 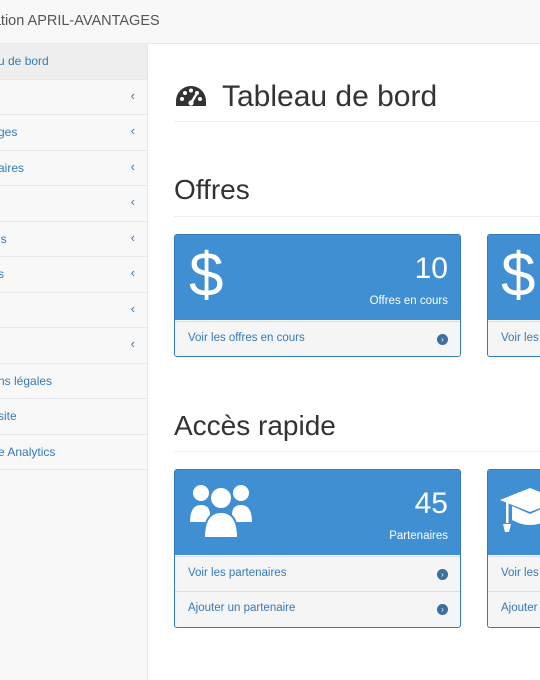 What do you see at coordinates (73, 346) in the screenshot?
I see `sidebar-item-8: ‹` at bounding box center [73, 346].